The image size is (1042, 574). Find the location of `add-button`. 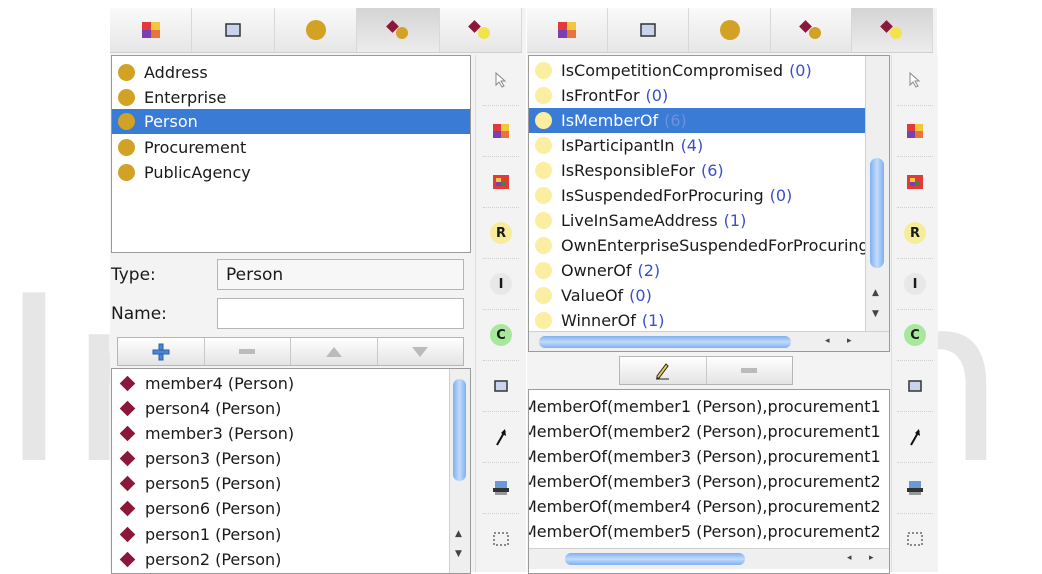

add-button is located at coordinates (161, 351).